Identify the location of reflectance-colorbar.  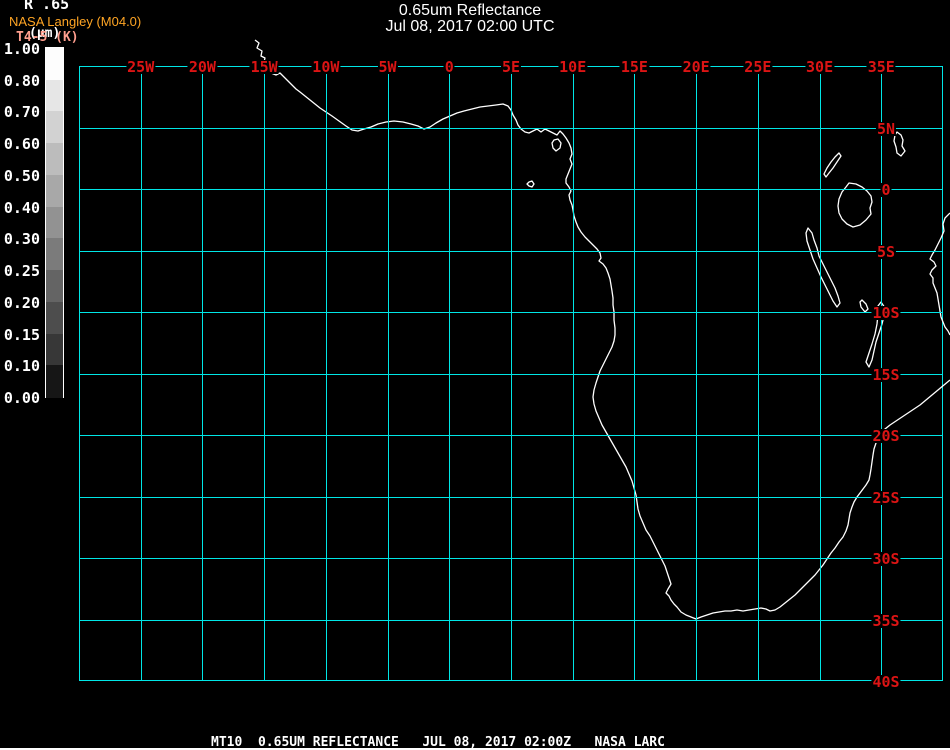
(54, 222).